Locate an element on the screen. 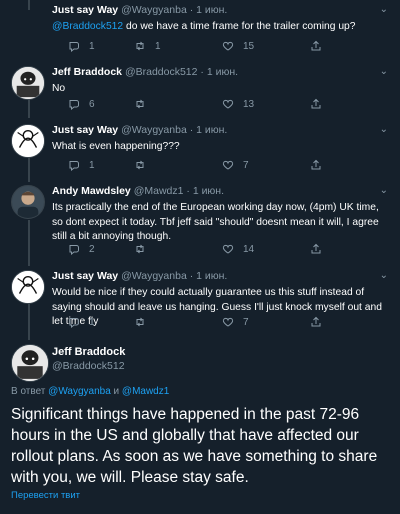 The height and width of the screenshot is (514, 400). translate-link: Перевести твит is located at coordinates (45, 495).